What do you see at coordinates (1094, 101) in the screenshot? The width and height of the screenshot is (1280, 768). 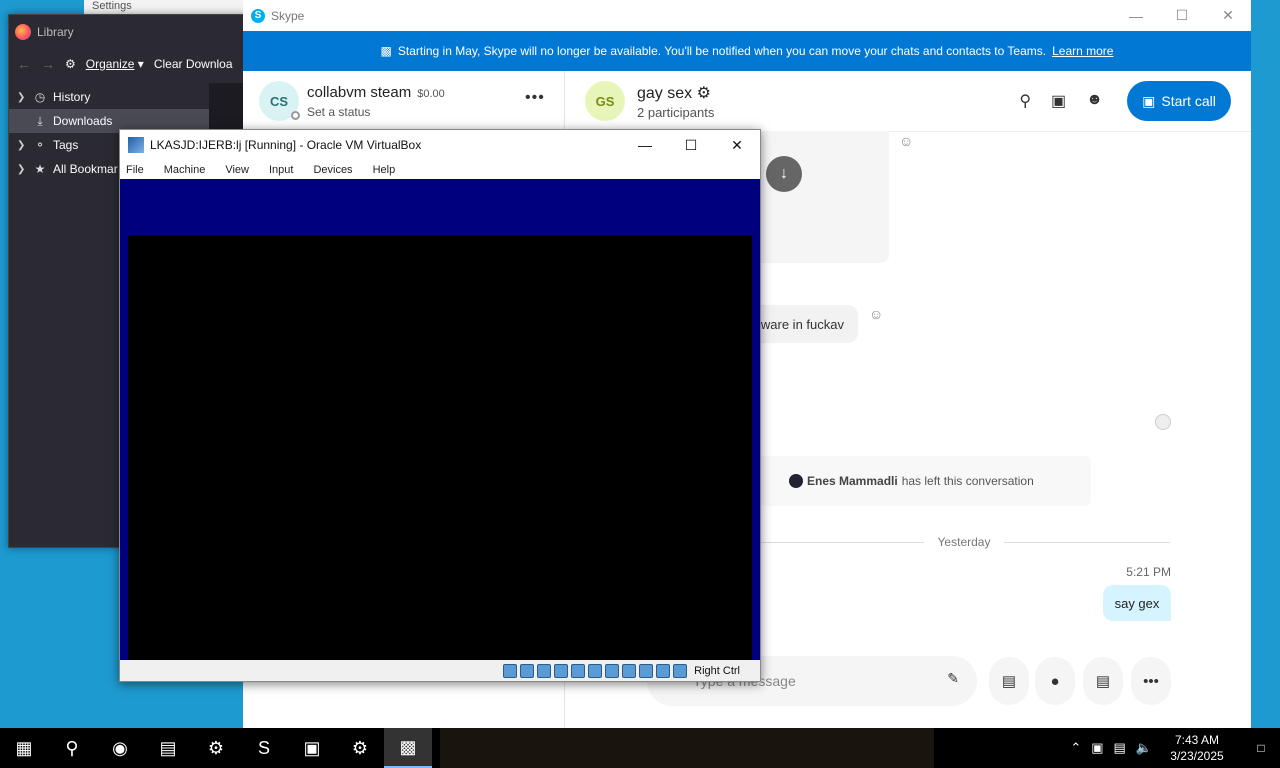 I see `add-participant-icon: ☻` at bounding box center [1094, 101].